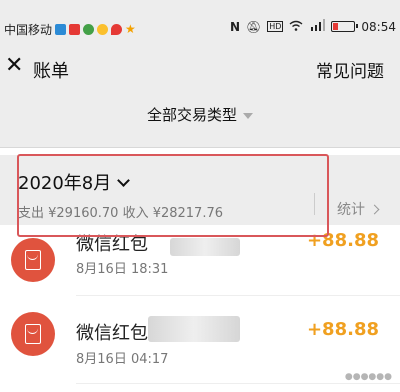  I want to click on transaction-amount: +88.88, so click(342, 329).